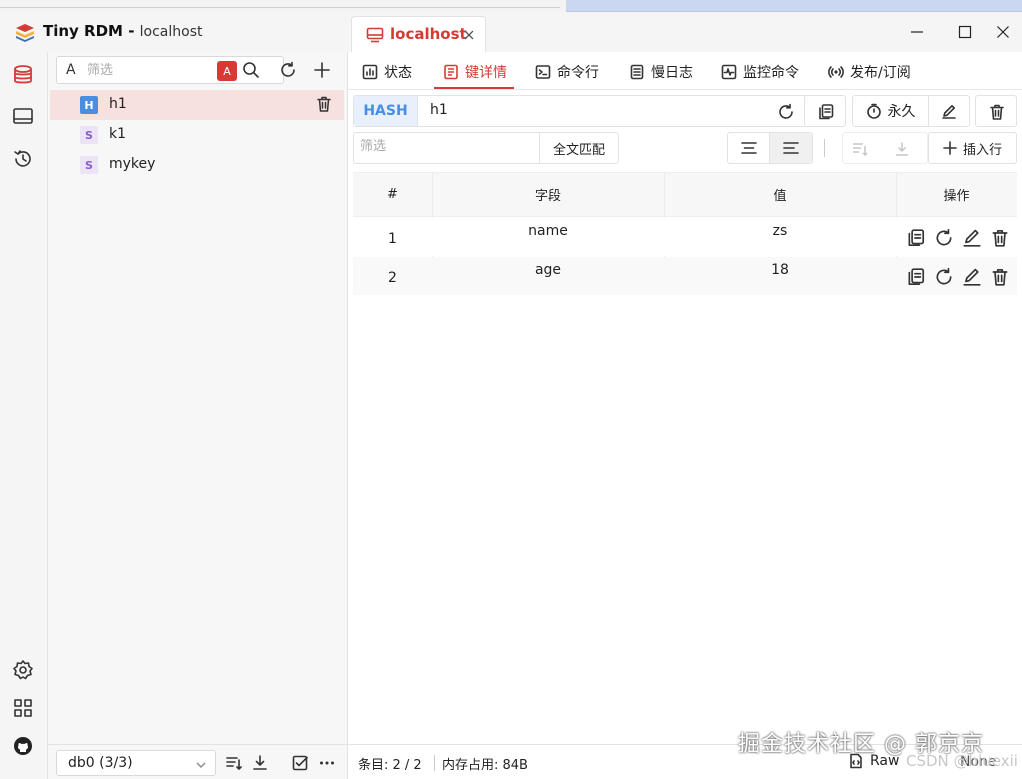 The height and width of the screenshot is (779, 1022). Describe the element at coordinates (891, 111) in the screenshot. I see `ttl-button: 永久` at that location.